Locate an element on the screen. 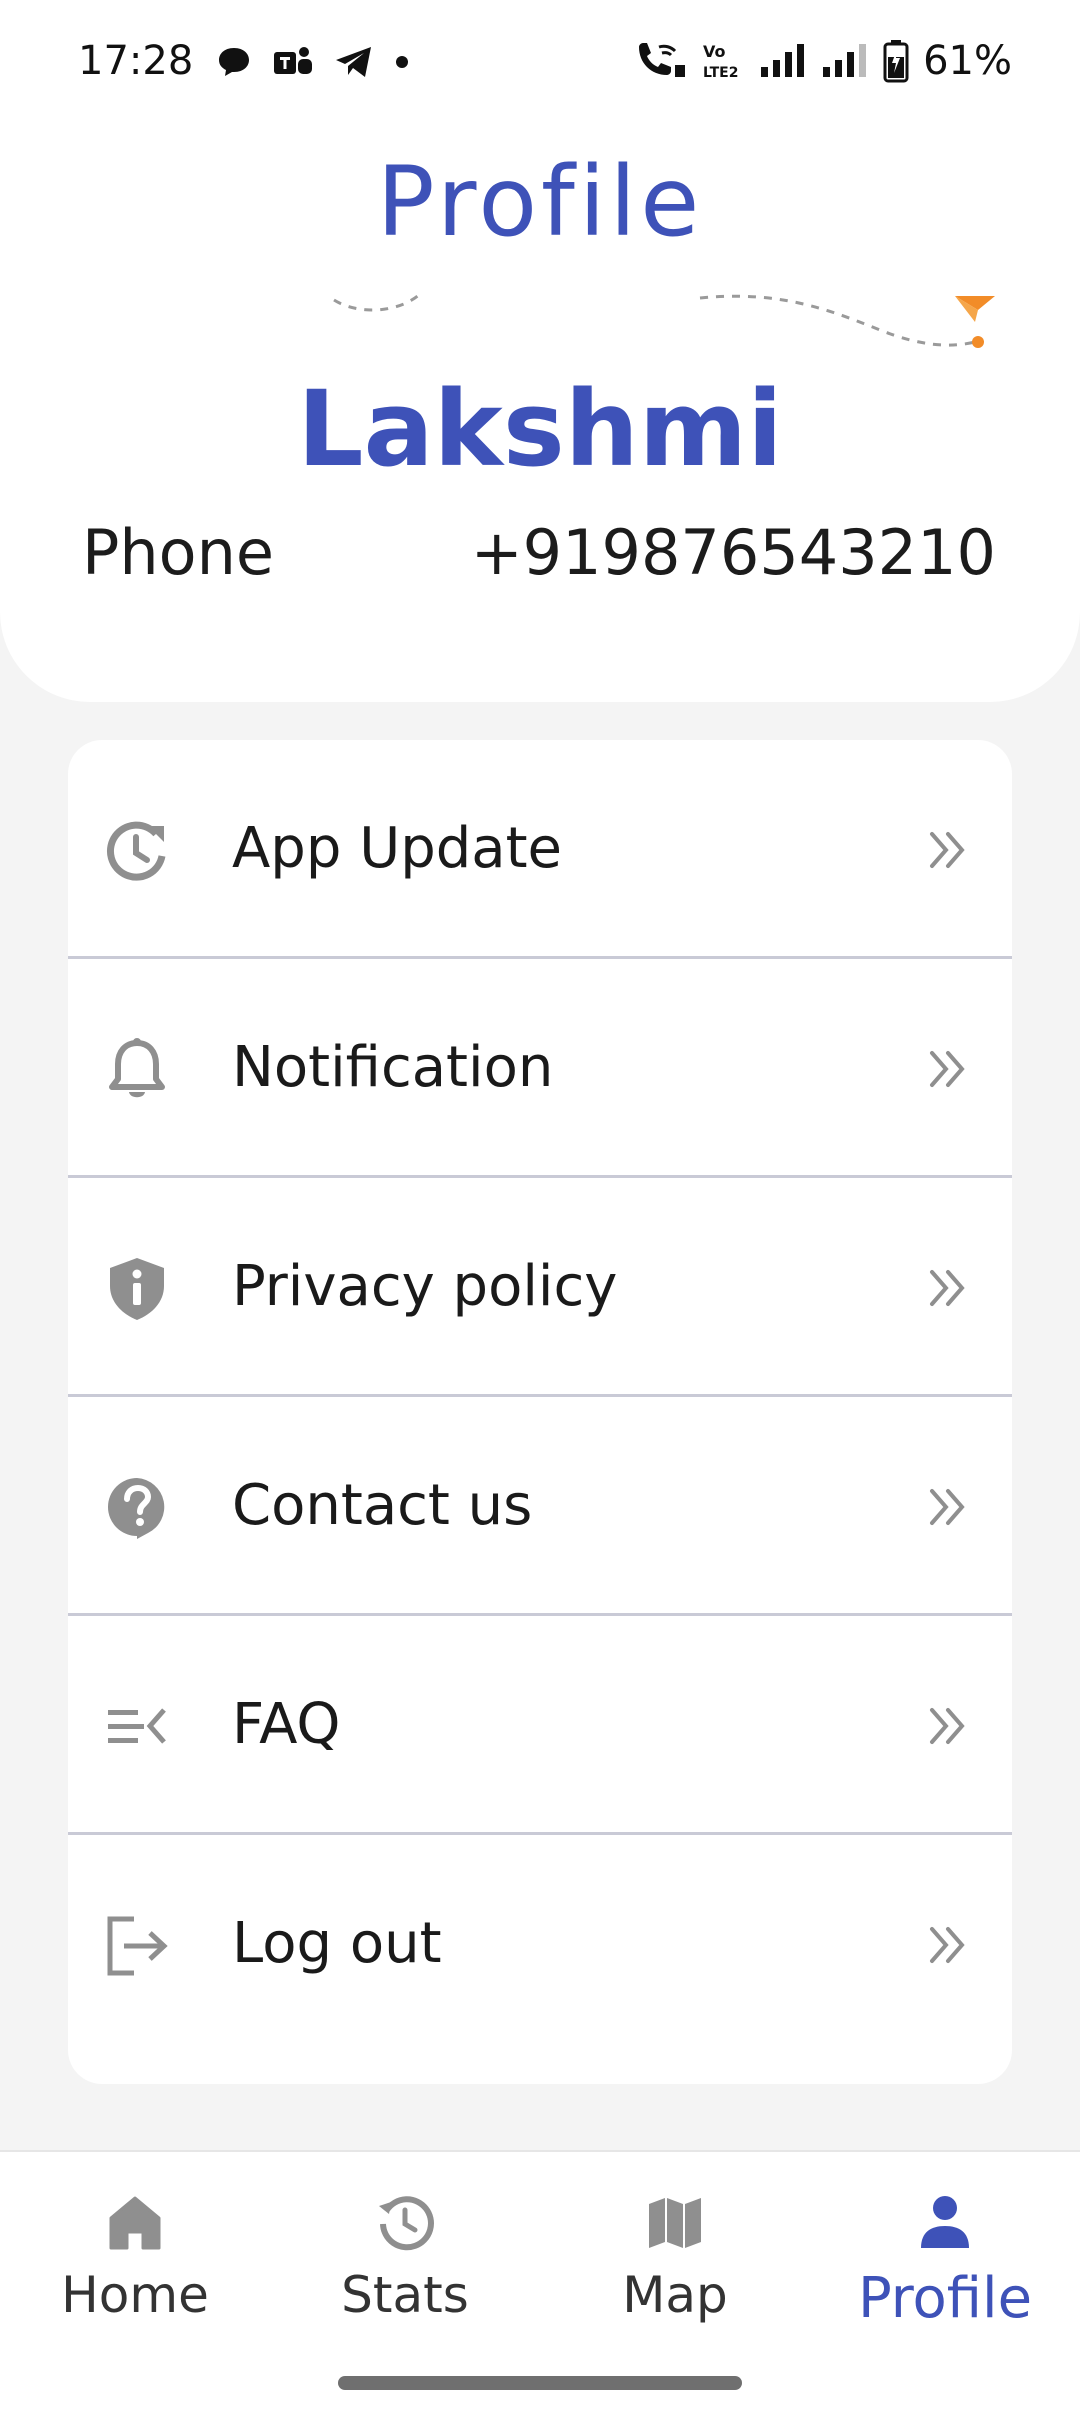 The height and width of the screenshot is (2414, 1080). telegram-icon is located at coordinates (353, 62).